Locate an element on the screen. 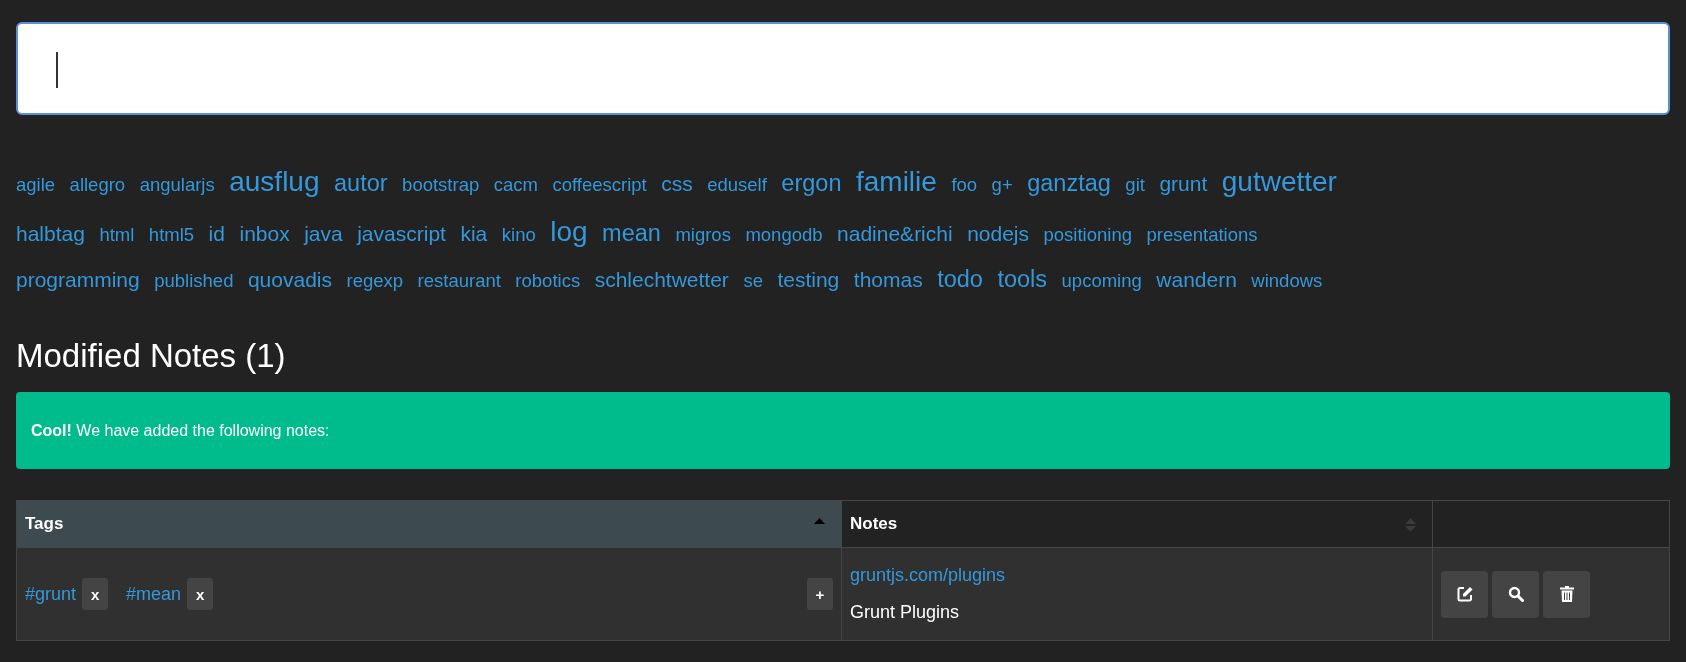 This screenshot has width=1686, height=662. search-icon is located at coordinates (1515, 594).